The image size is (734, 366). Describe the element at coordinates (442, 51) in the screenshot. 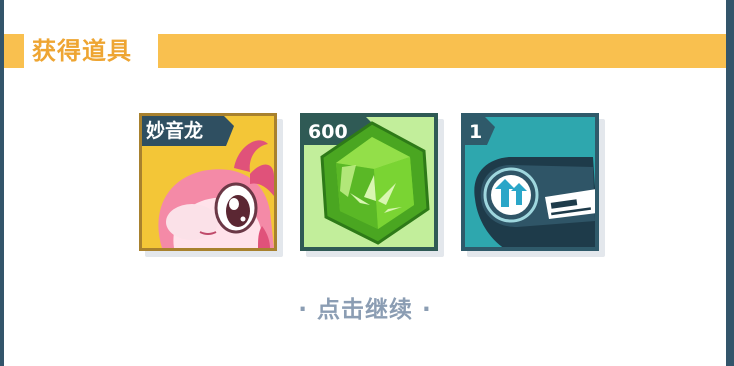

I see `title-accent-bar` at that location.